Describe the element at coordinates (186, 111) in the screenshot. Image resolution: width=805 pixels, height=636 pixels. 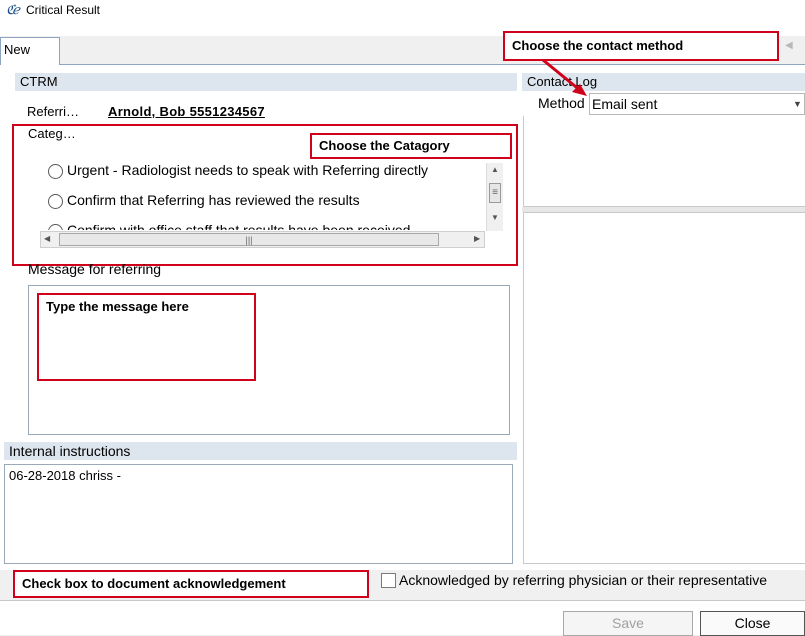
I see `referring-link: Arnold, Bob 5551234567` at that location.